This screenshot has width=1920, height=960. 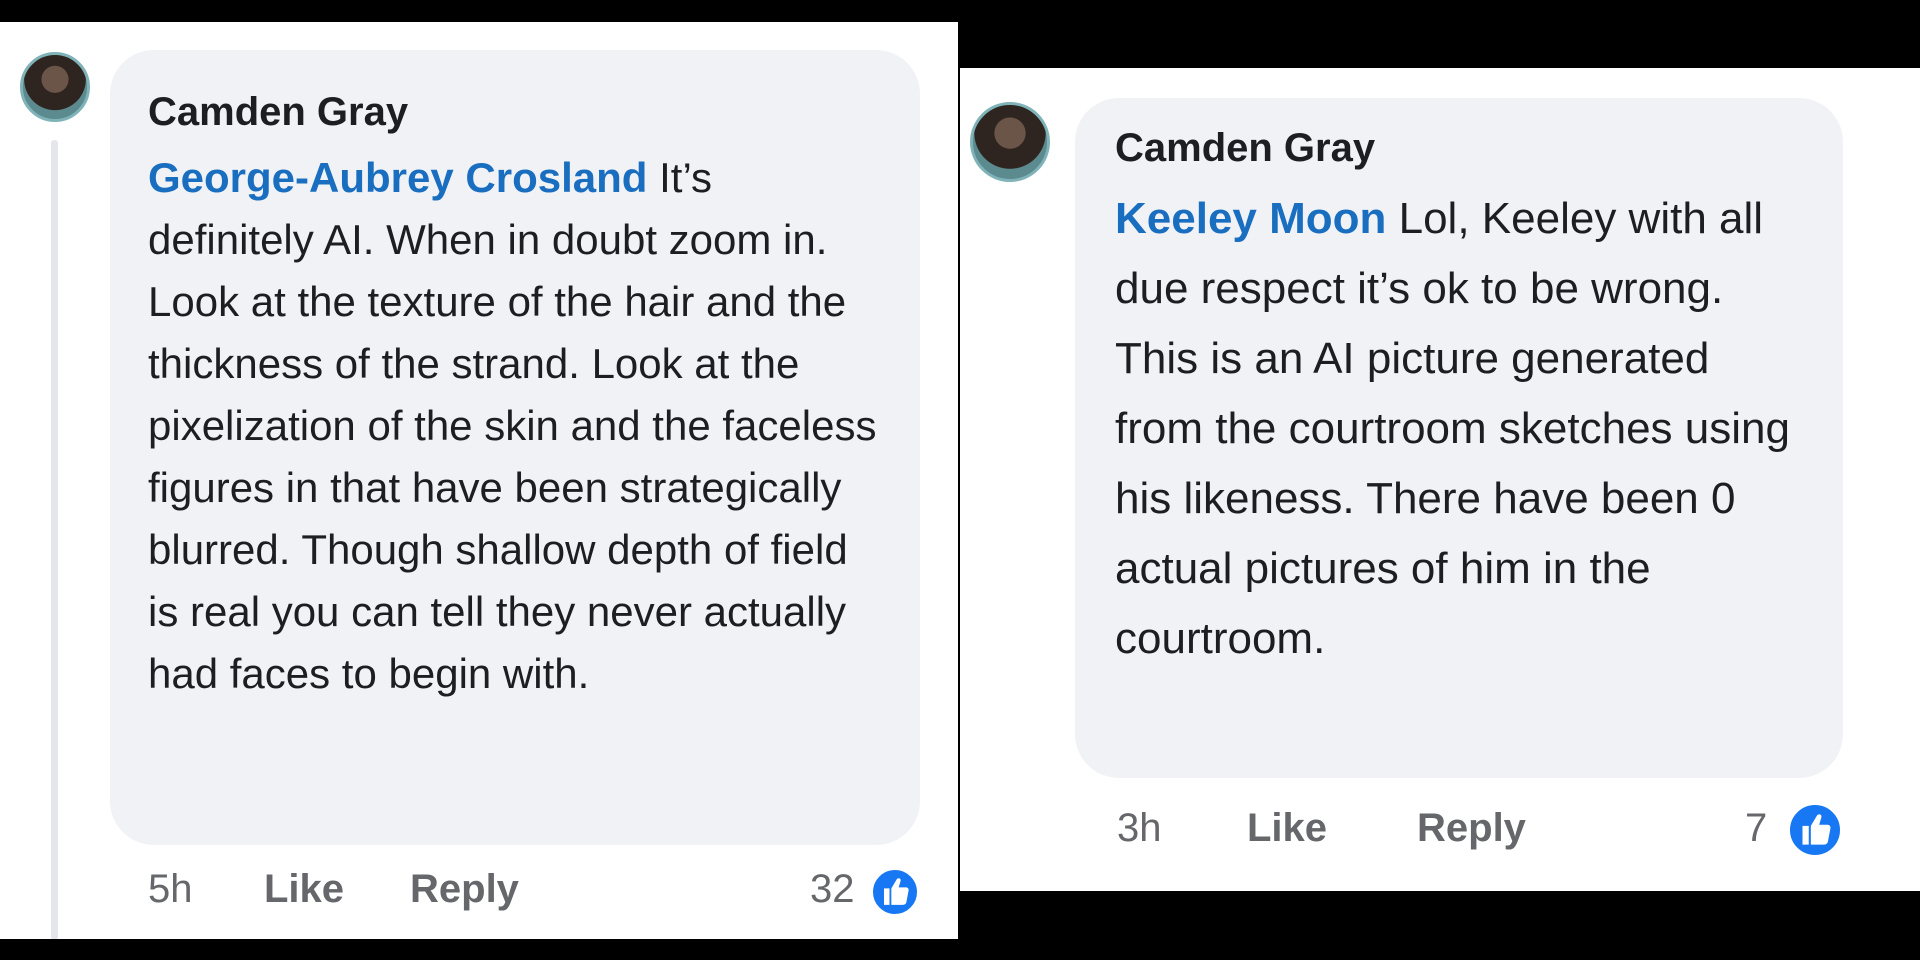 What do you see at coordinates (397, 177) in the screenshot?
I see `mention-link: George-Aubrey Crosland` at bounding box center [397, 177].